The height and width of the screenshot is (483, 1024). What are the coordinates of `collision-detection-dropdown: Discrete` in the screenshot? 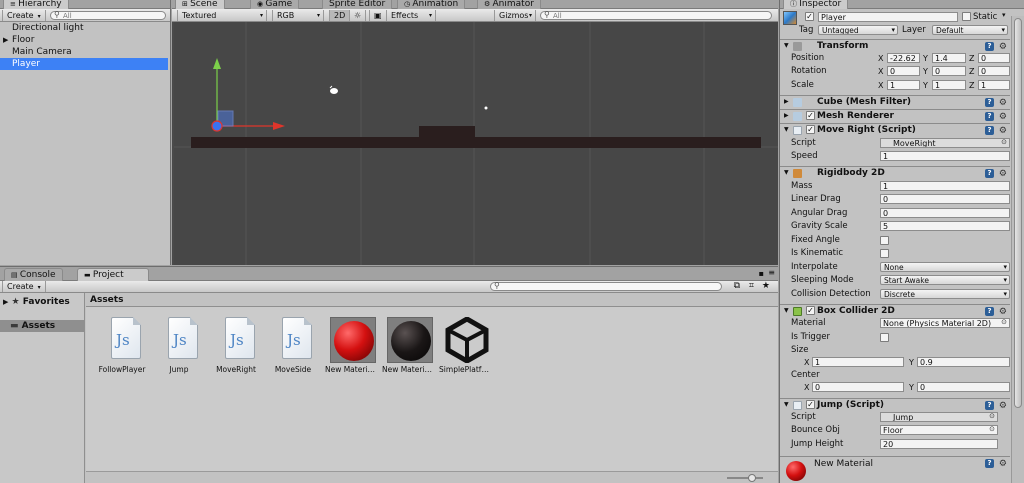 It's located at (945, 294).